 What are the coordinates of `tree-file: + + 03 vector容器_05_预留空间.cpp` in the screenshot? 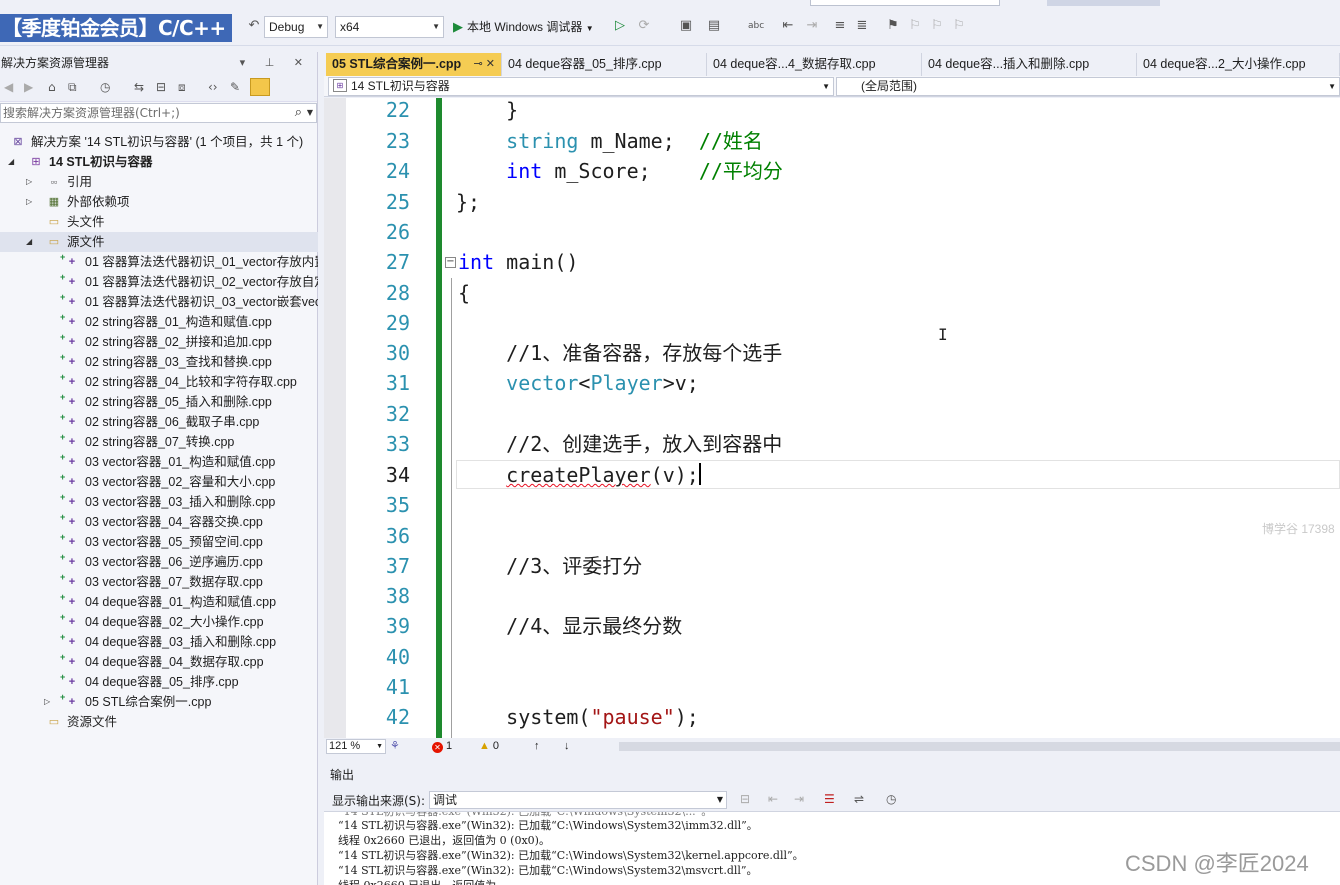 It's located at (159, 542).